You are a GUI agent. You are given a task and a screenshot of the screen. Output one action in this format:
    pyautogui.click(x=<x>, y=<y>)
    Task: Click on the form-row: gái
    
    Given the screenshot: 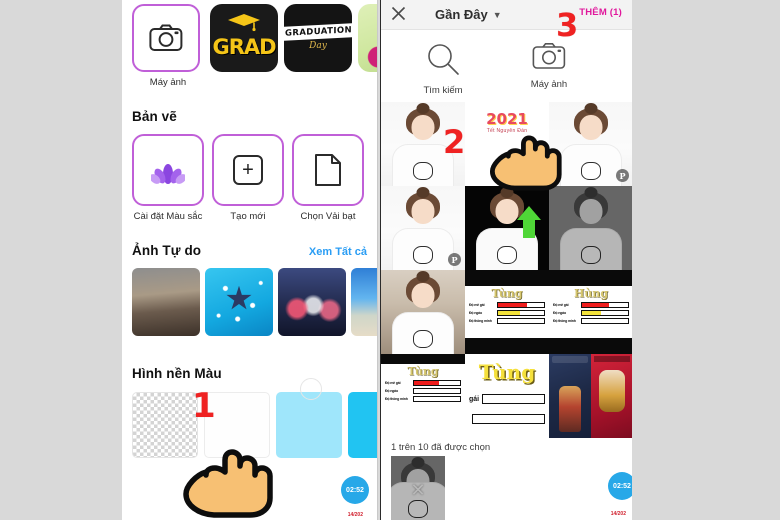 What is the action you would take?
    pyautogui.click(x=507, y=399)
    